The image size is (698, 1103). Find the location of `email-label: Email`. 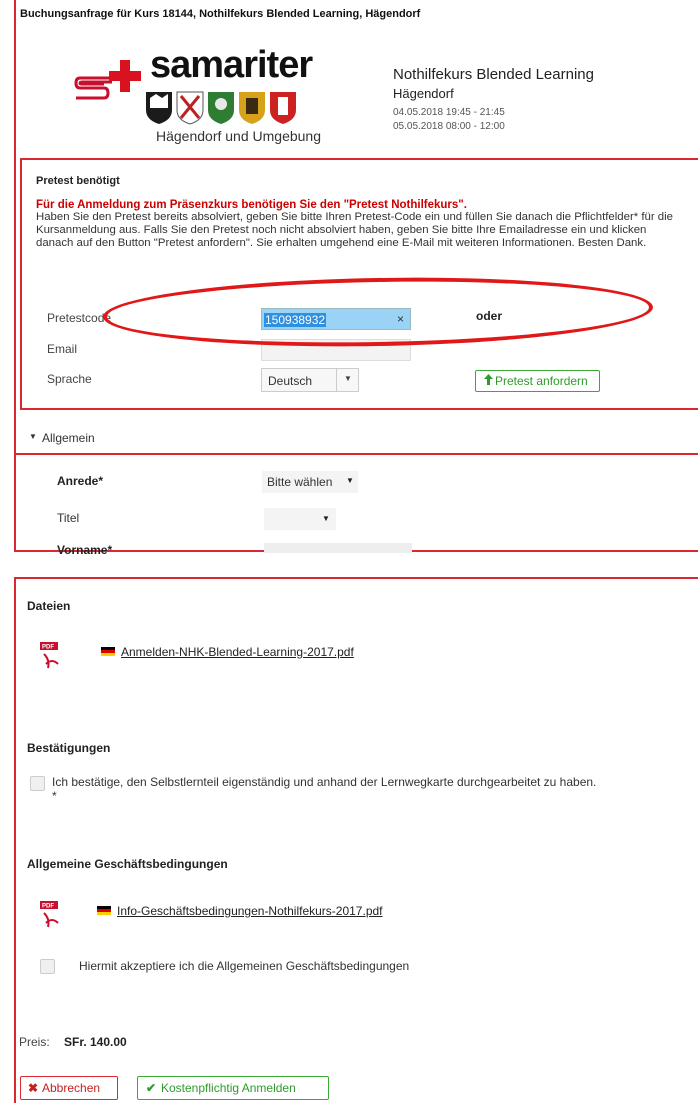

email-label: Email is located at coordinates (62, 349).